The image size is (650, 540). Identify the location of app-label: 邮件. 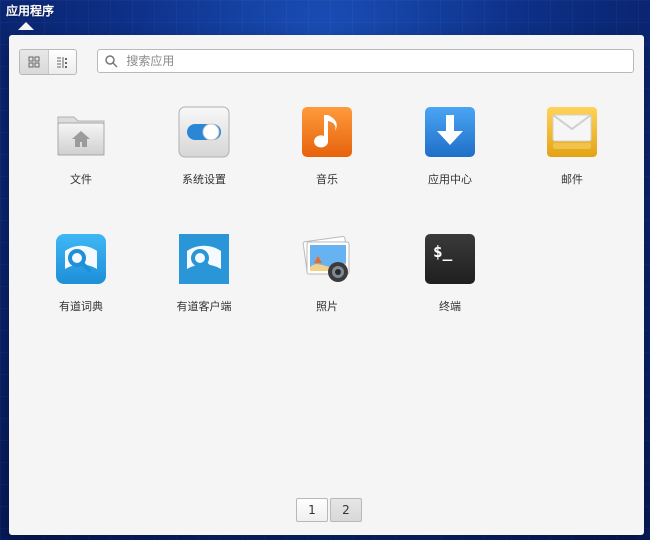
(572, 179).